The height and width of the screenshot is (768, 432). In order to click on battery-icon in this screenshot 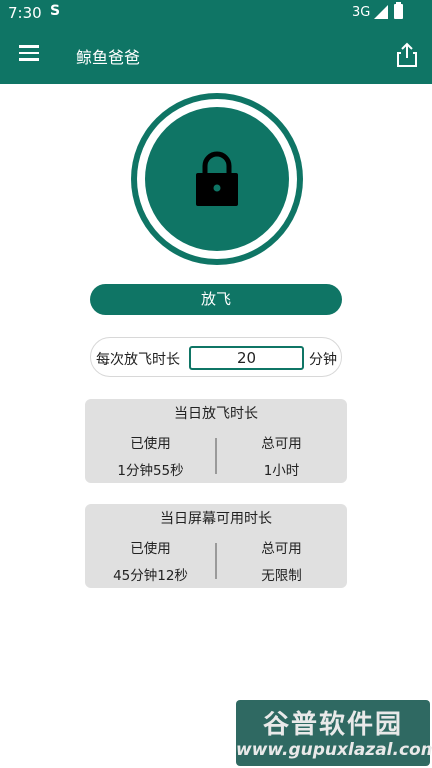, I will do `click(398, 10)`.